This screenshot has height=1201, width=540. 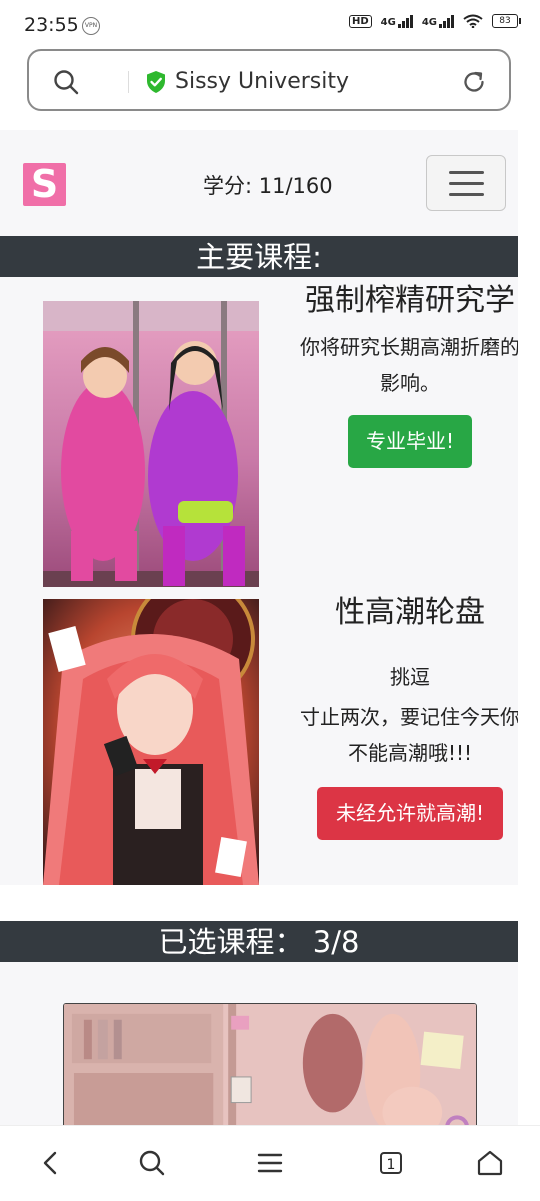 What do you see at coordinates (51, 25) in the screenshot?
I see `status-time: 23:55` at bounding box center [51, 25].